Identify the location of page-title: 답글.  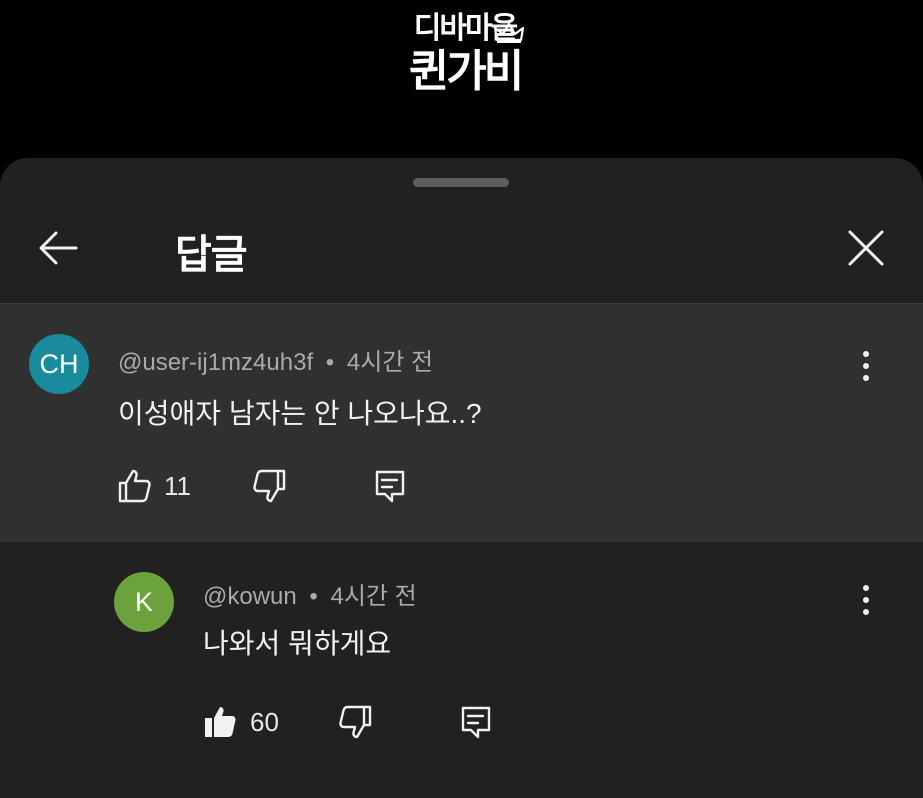
(211, 255).